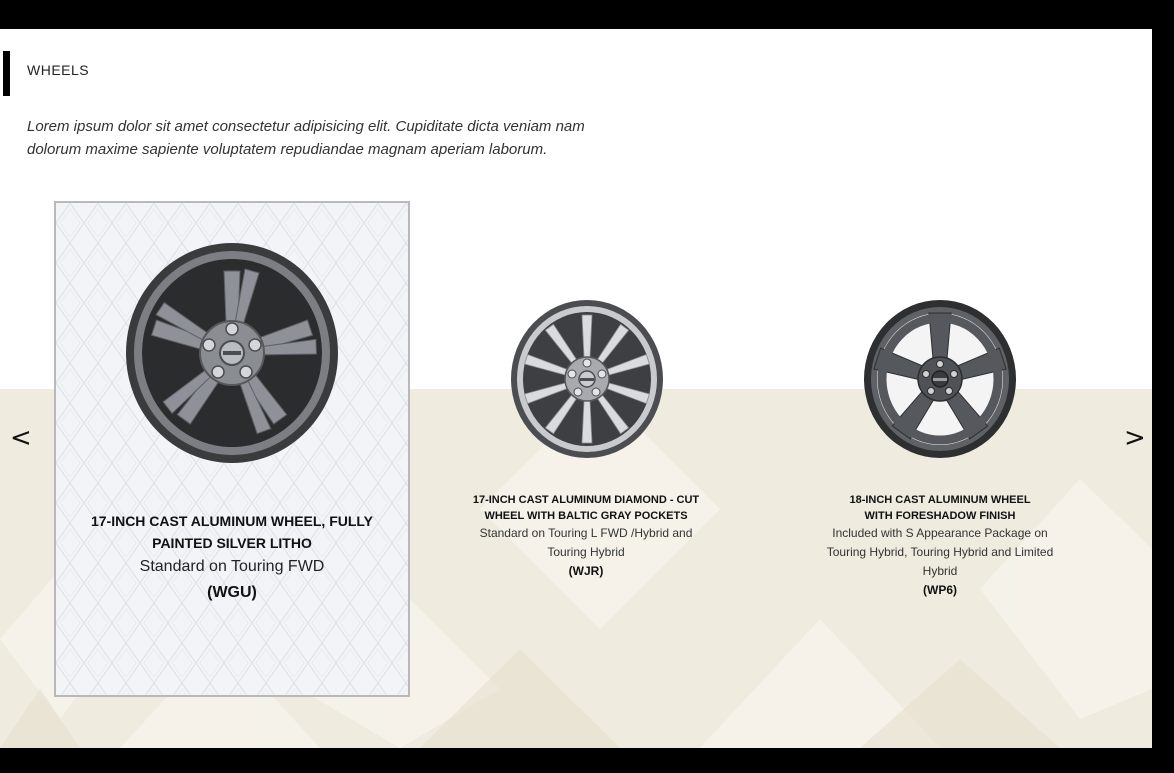 The width and height of the screenshot is (1174, 773). Describe the element at coordinates (58, 70) in the screenshot. I see `section-title: WHEELS` at that location.